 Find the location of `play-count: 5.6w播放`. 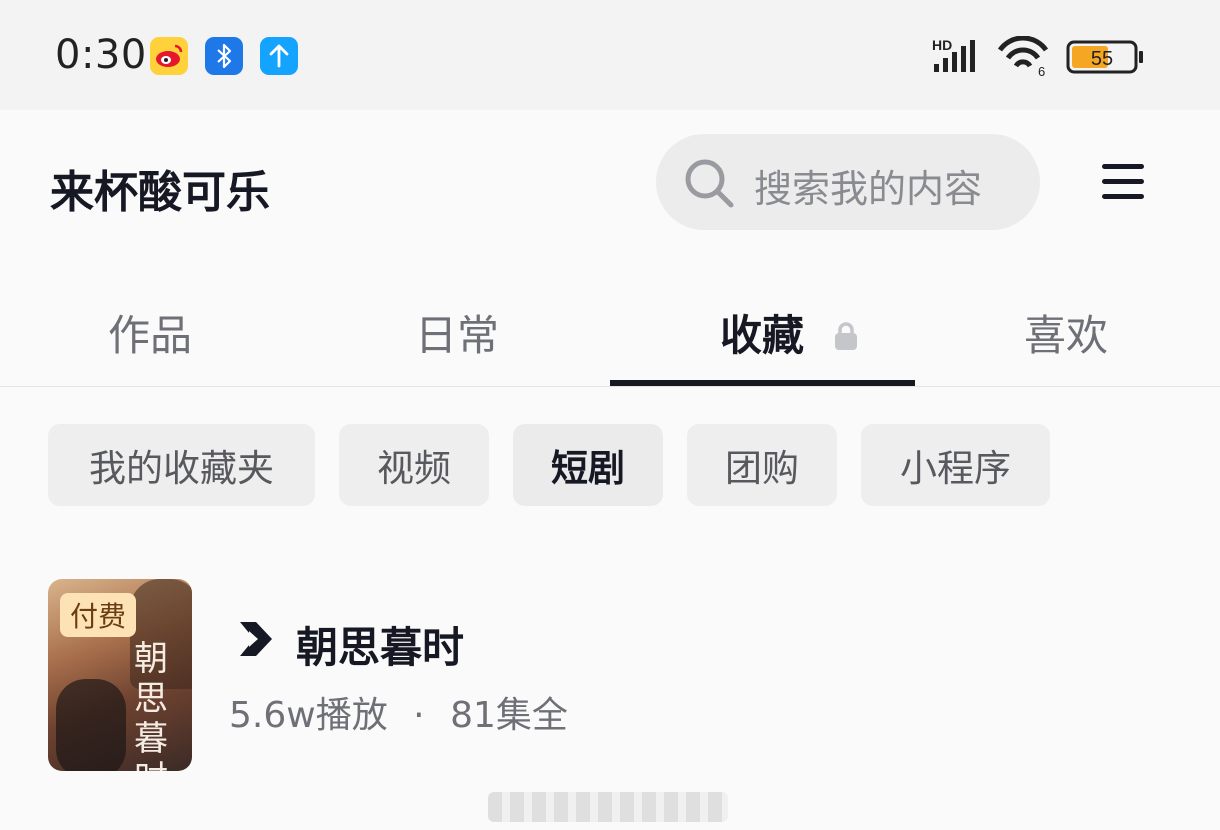

play-count: 5.6w播放 is located at coordinates (308, 715).